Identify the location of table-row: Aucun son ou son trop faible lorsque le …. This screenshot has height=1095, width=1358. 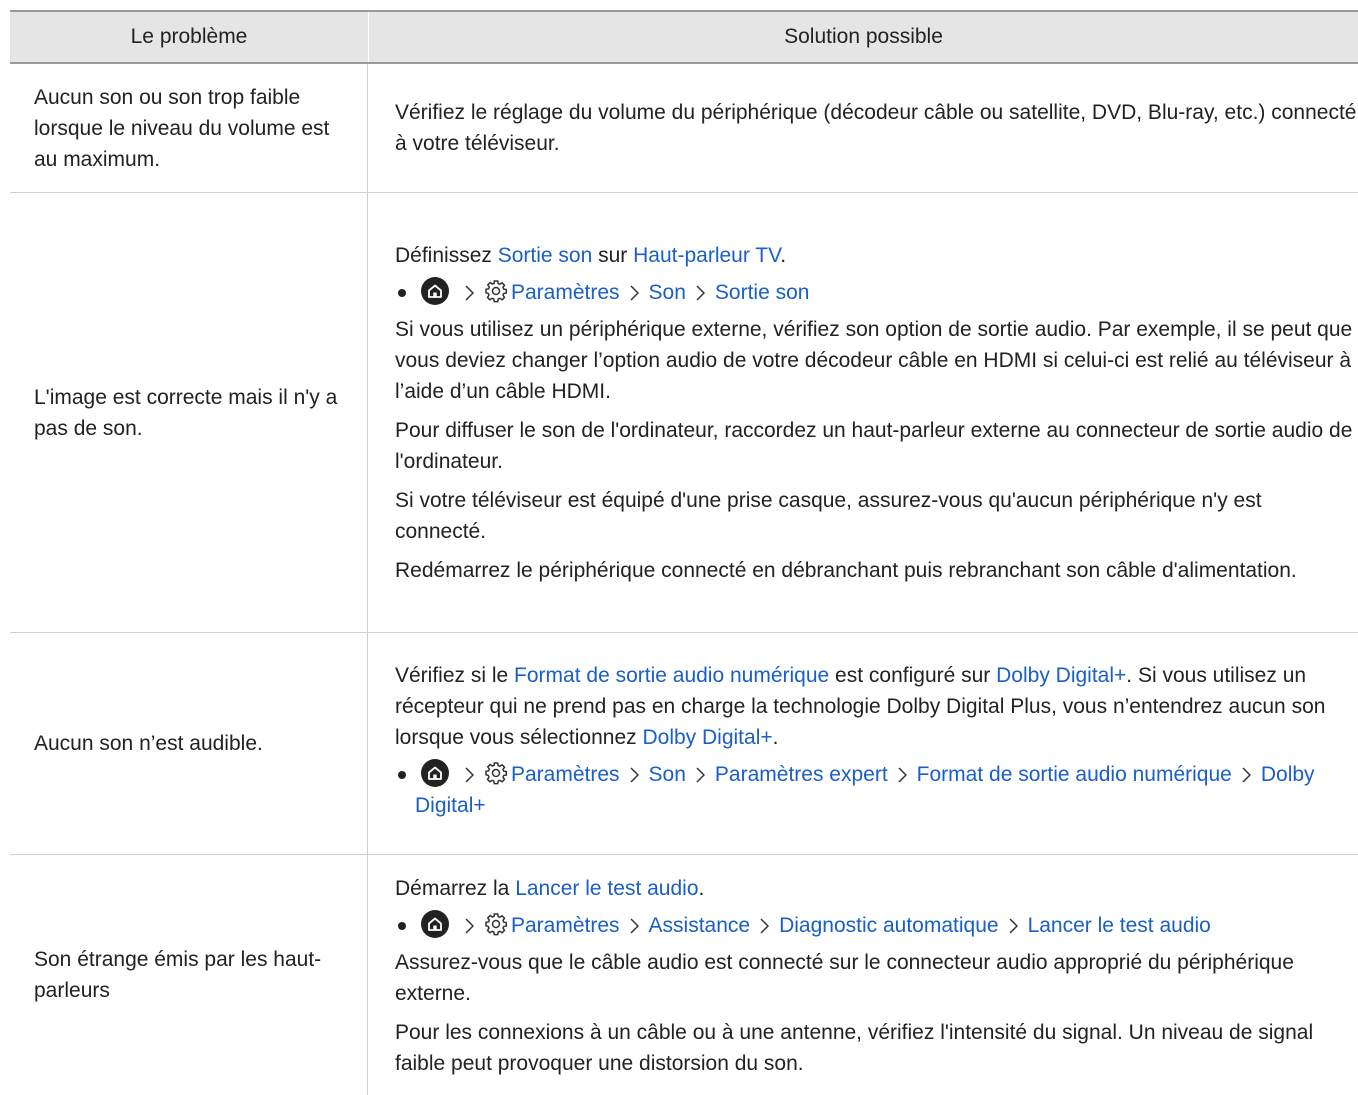
(684, 128).